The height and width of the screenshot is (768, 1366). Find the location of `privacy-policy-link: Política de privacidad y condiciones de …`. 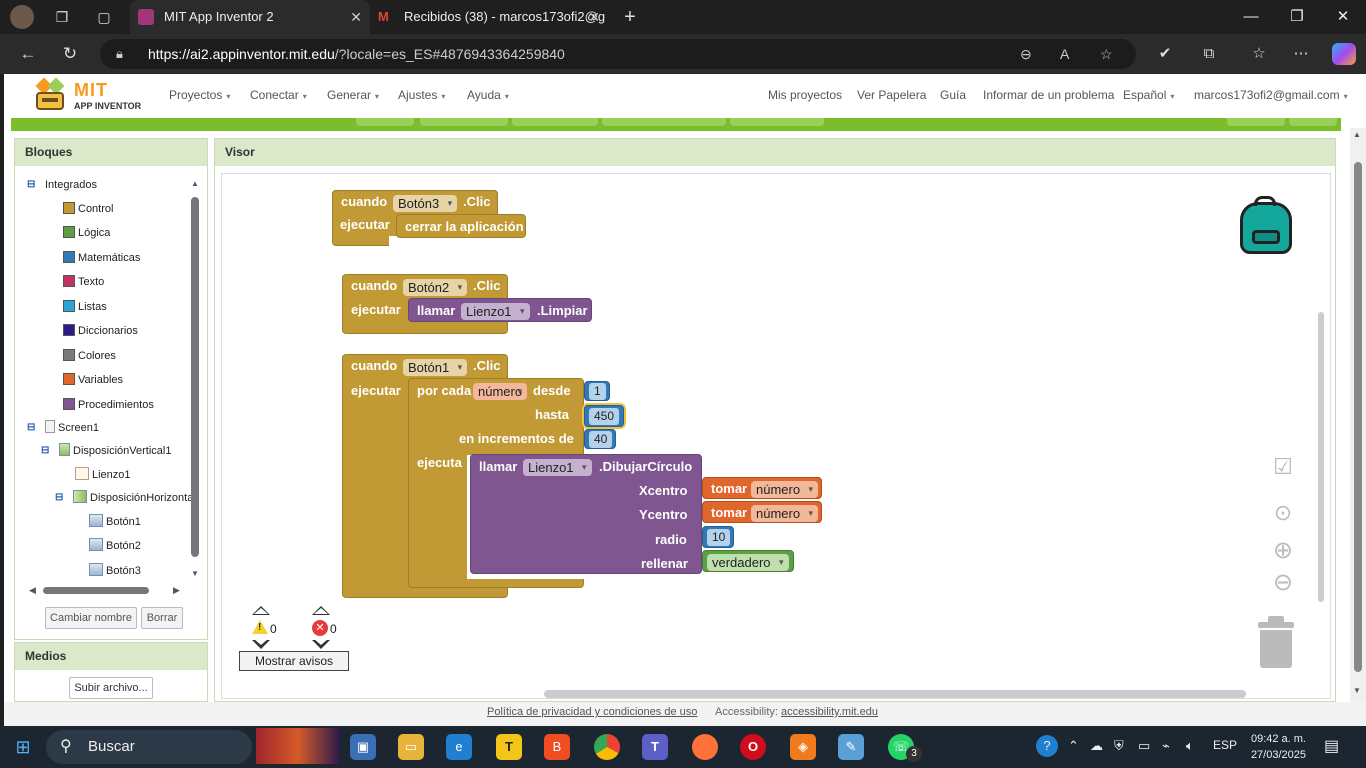

privacy-policy-link: Política de privacidad y condiciones de … is located at coordinates (592, 712).